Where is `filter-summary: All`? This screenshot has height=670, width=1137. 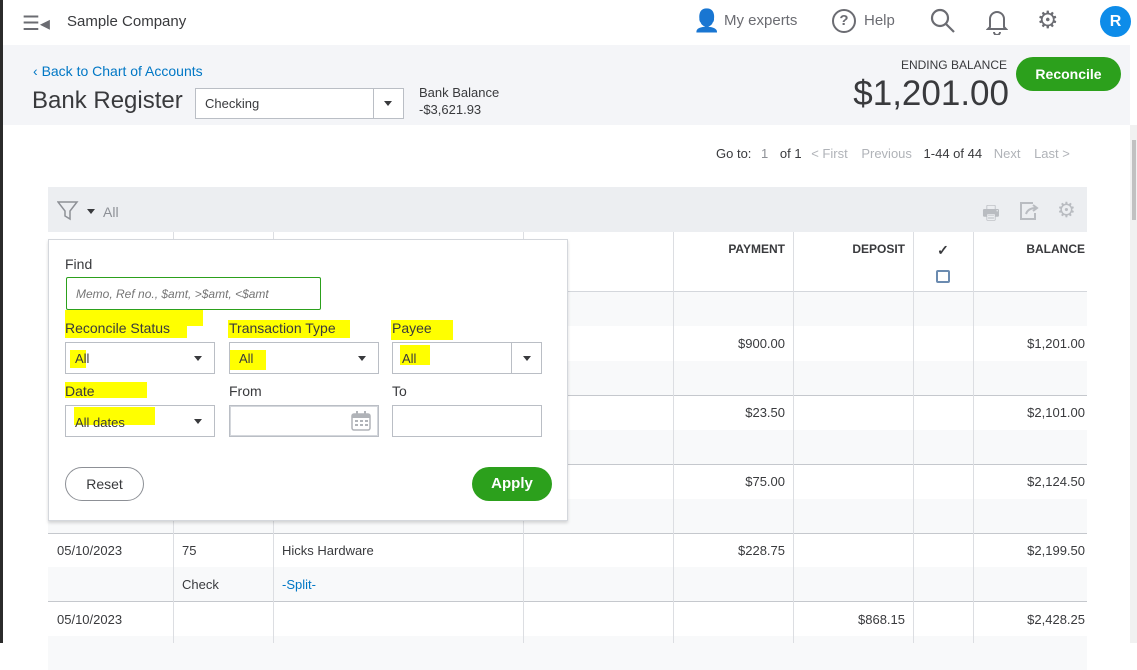 filter-summary: All is located at coordinates (111, 212).